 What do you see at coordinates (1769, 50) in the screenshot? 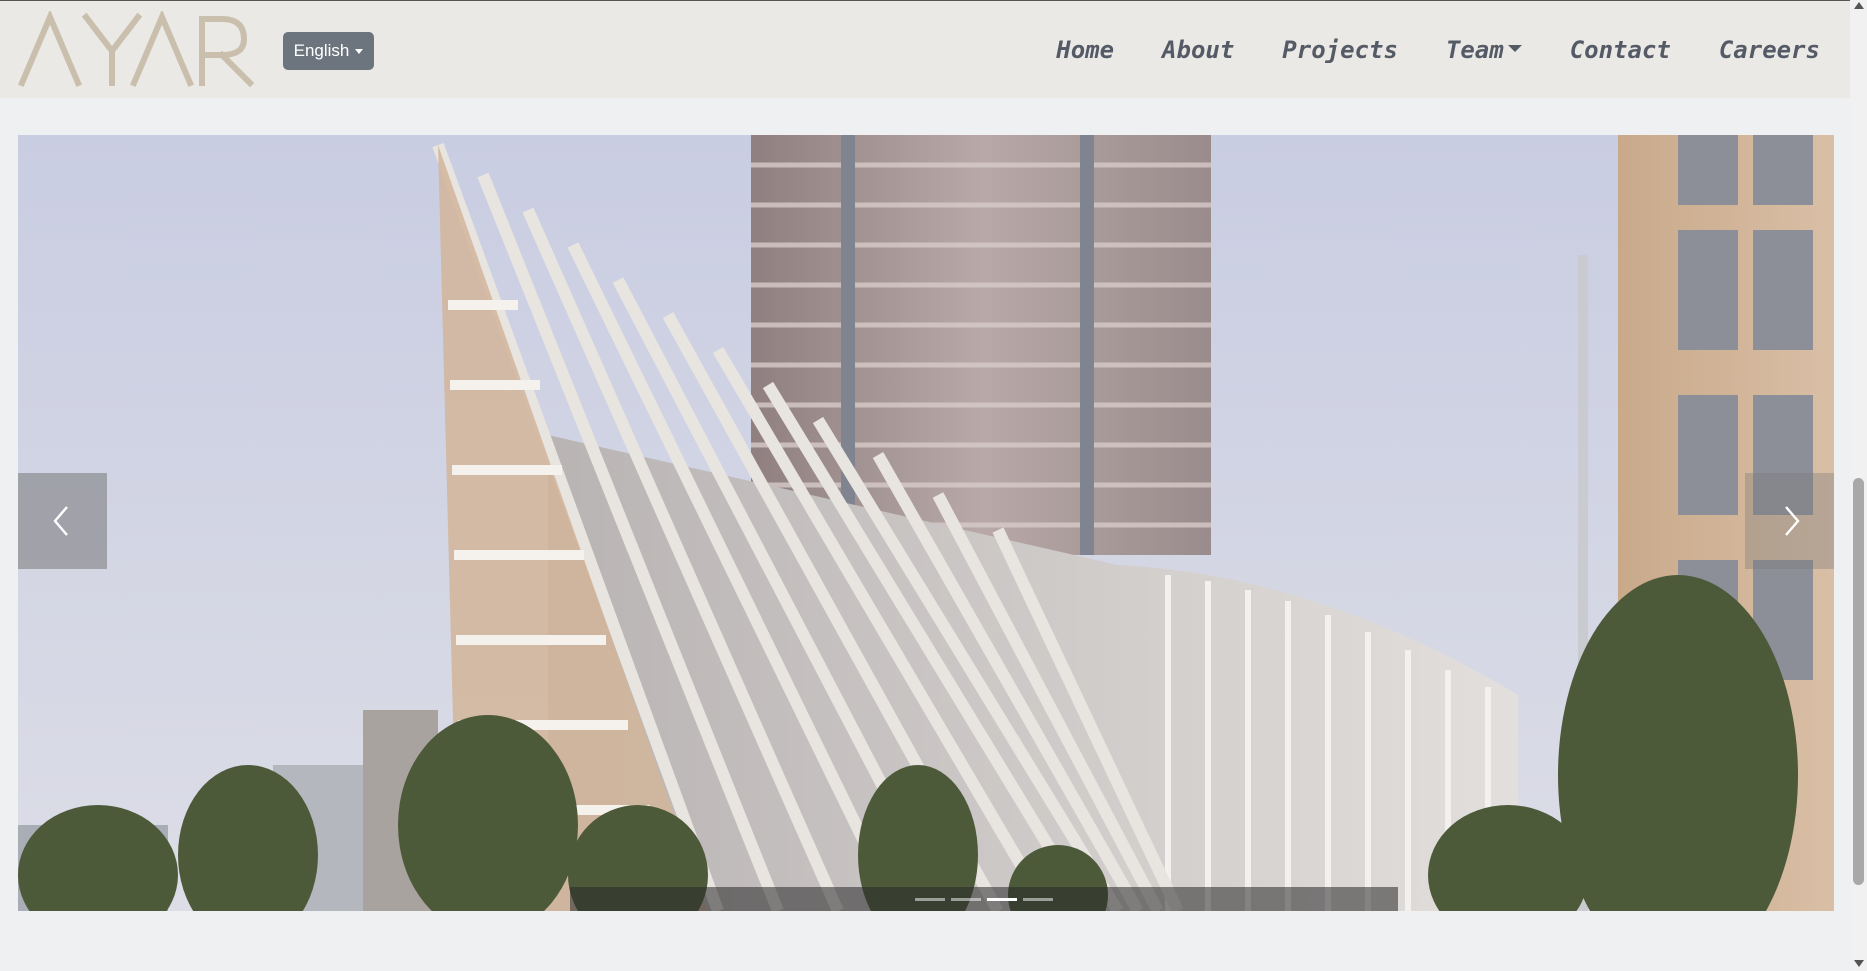
I see `nav-careers: Careers` at bounding box center [1769, 50].